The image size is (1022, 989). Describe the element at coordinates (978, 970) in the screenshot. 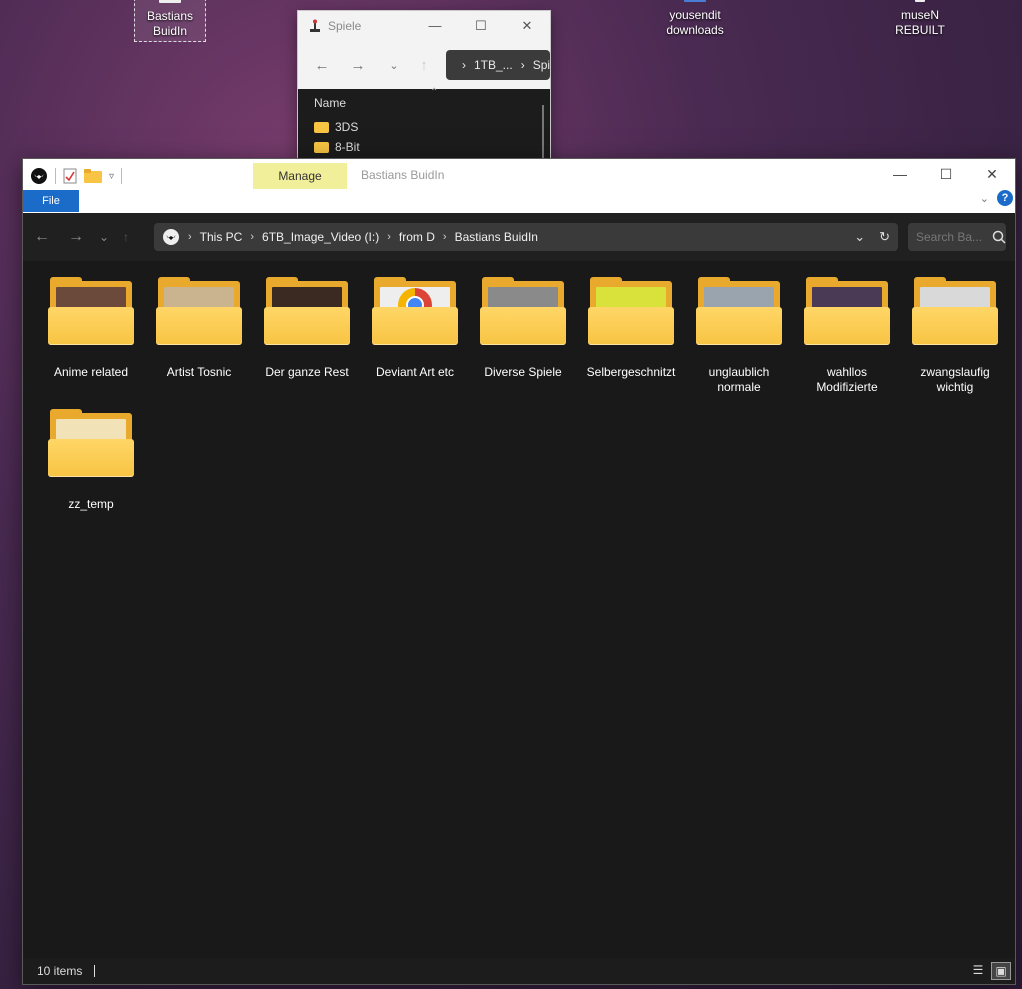

I see `details-view-icon: ☰` at that location.